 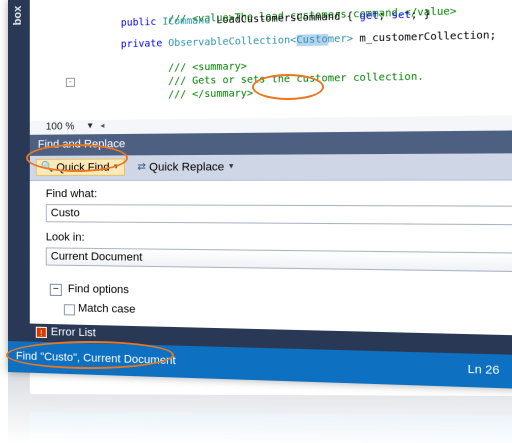 What do you see at coordinates (81, 144) in the screenshot?
I see `find-panel-title: Find and Replace` at bounding box center [81, 144].